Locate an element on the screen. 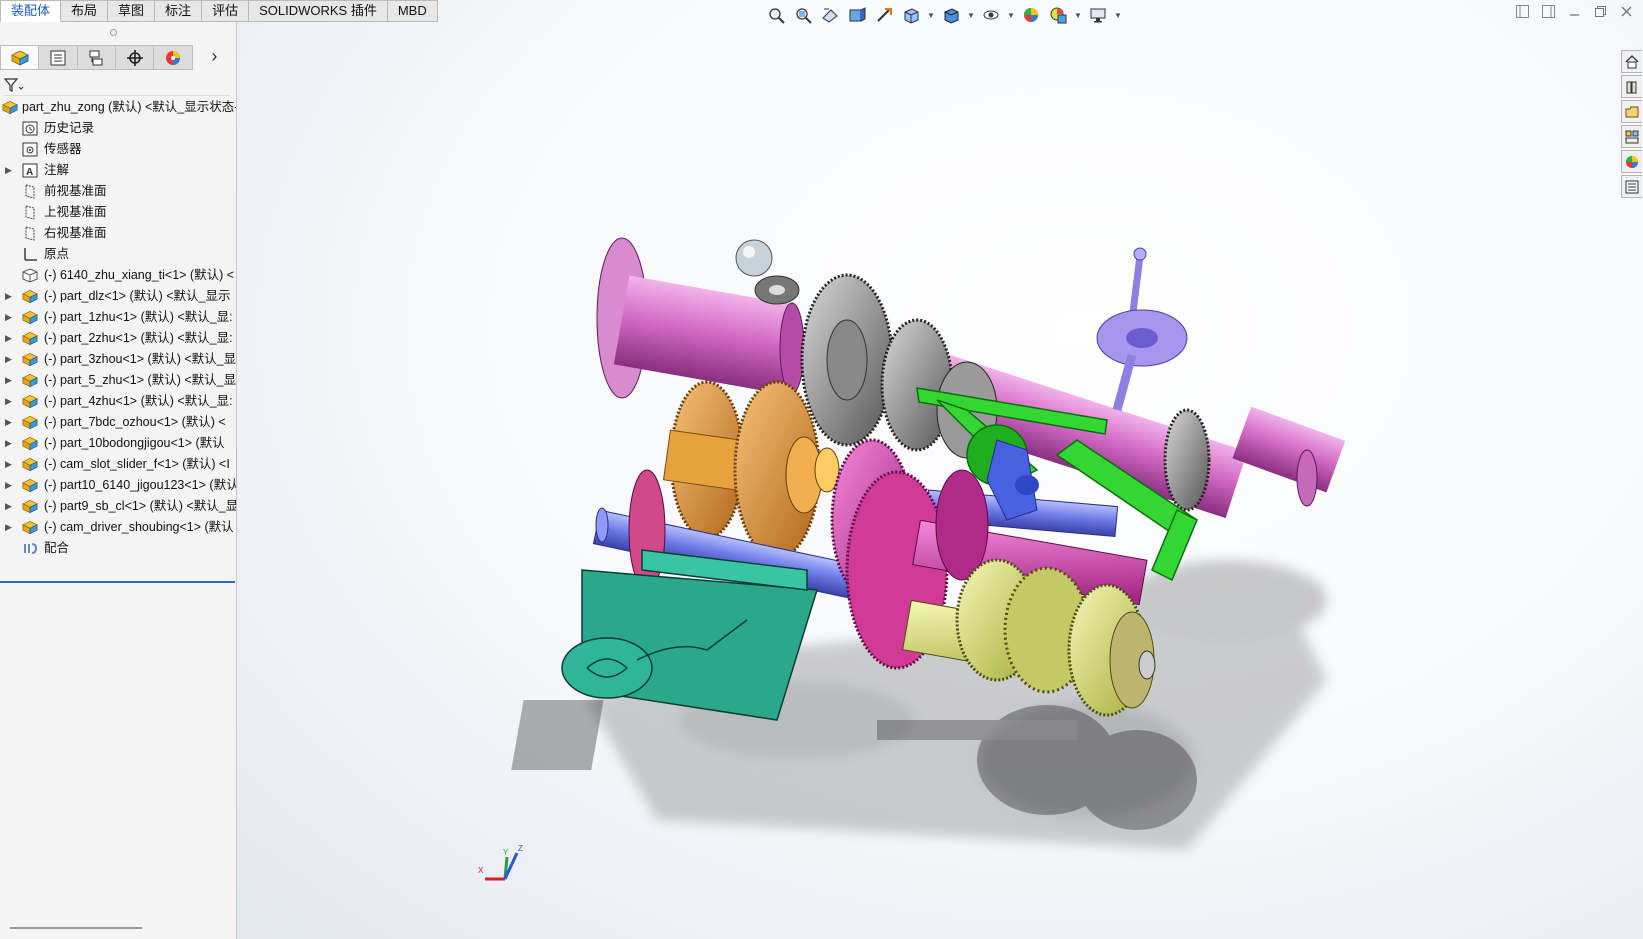 The height and width of the screenshot is (939, 1643). apply-scene-dropdown-icon: ▼ is located at coordinates (1078, 15).